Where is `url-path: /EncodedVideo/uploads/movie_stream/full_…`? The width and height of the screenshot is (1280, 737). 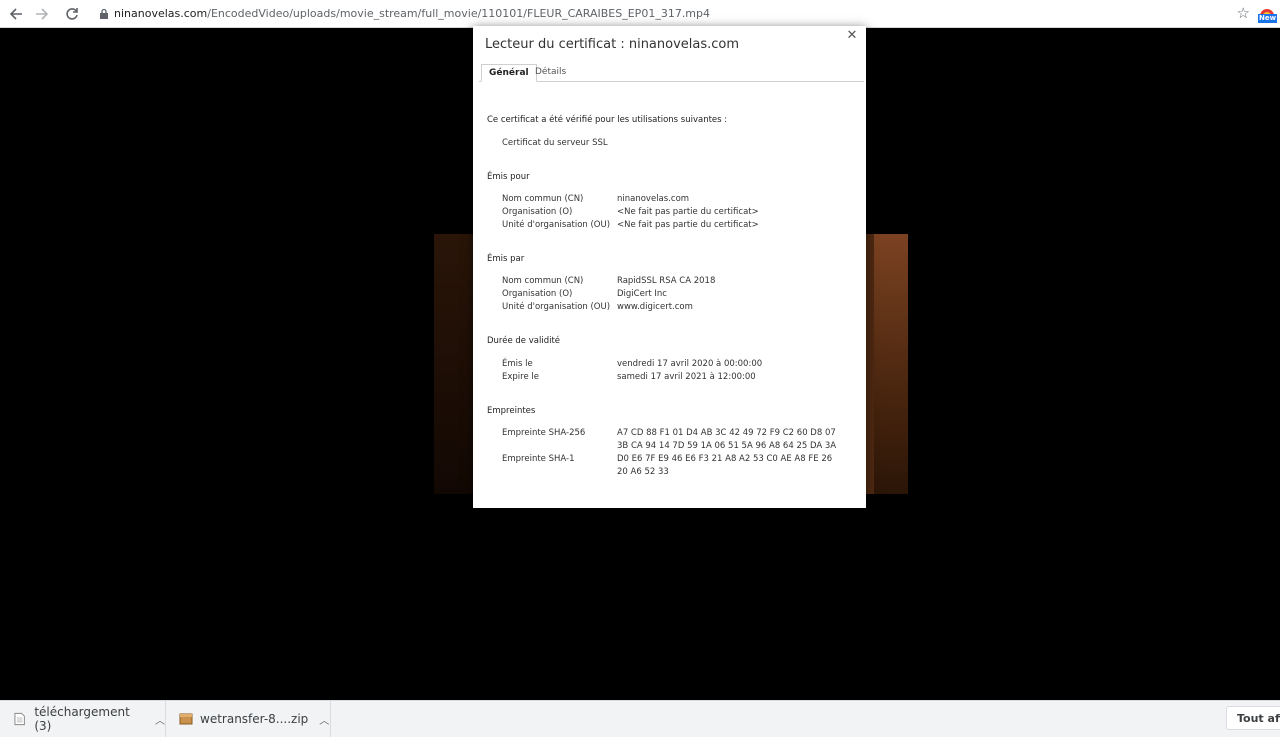
url-path: /EncodedVideo/uploads/movie_stream/full_… is located at coordinates (459, 13).